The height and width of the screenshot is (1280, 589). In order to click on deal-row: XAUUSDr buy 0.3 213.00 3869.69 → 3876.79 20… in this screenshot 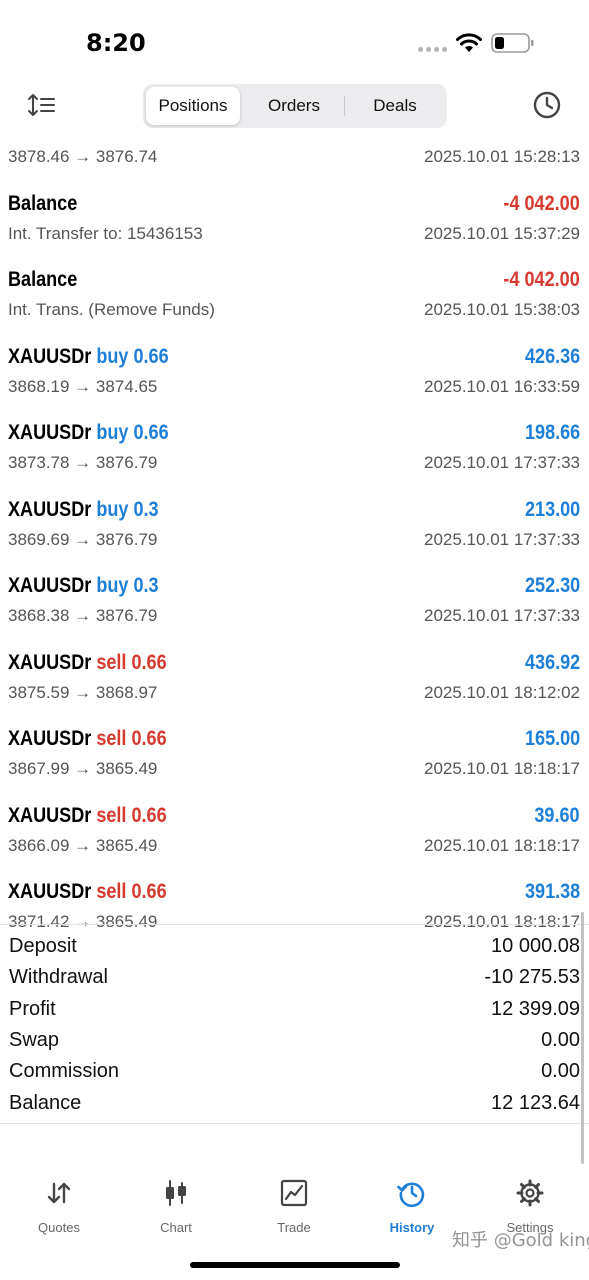, I will do `click(294, 523)`.